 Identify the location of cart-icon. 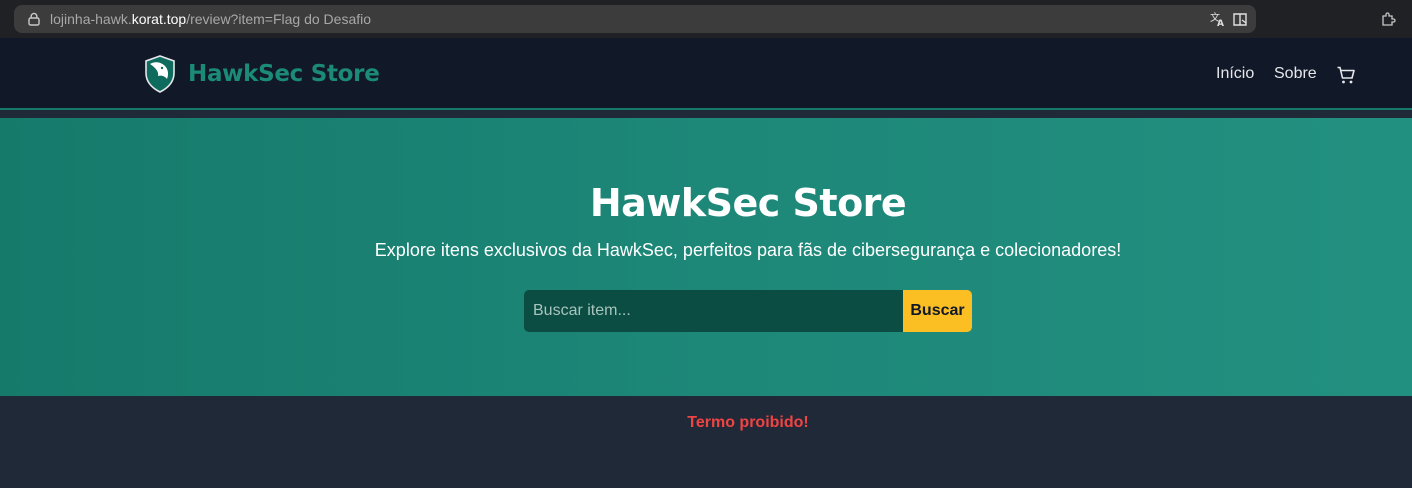
(1346, 75).